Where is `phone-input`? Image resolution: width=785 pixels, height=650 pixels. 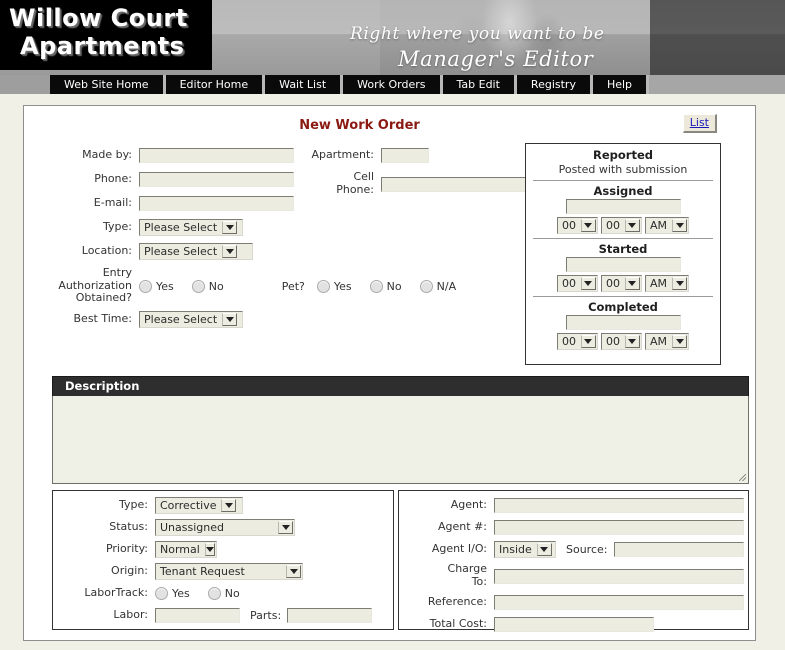 phone-input is located at coordinates (216, 179).